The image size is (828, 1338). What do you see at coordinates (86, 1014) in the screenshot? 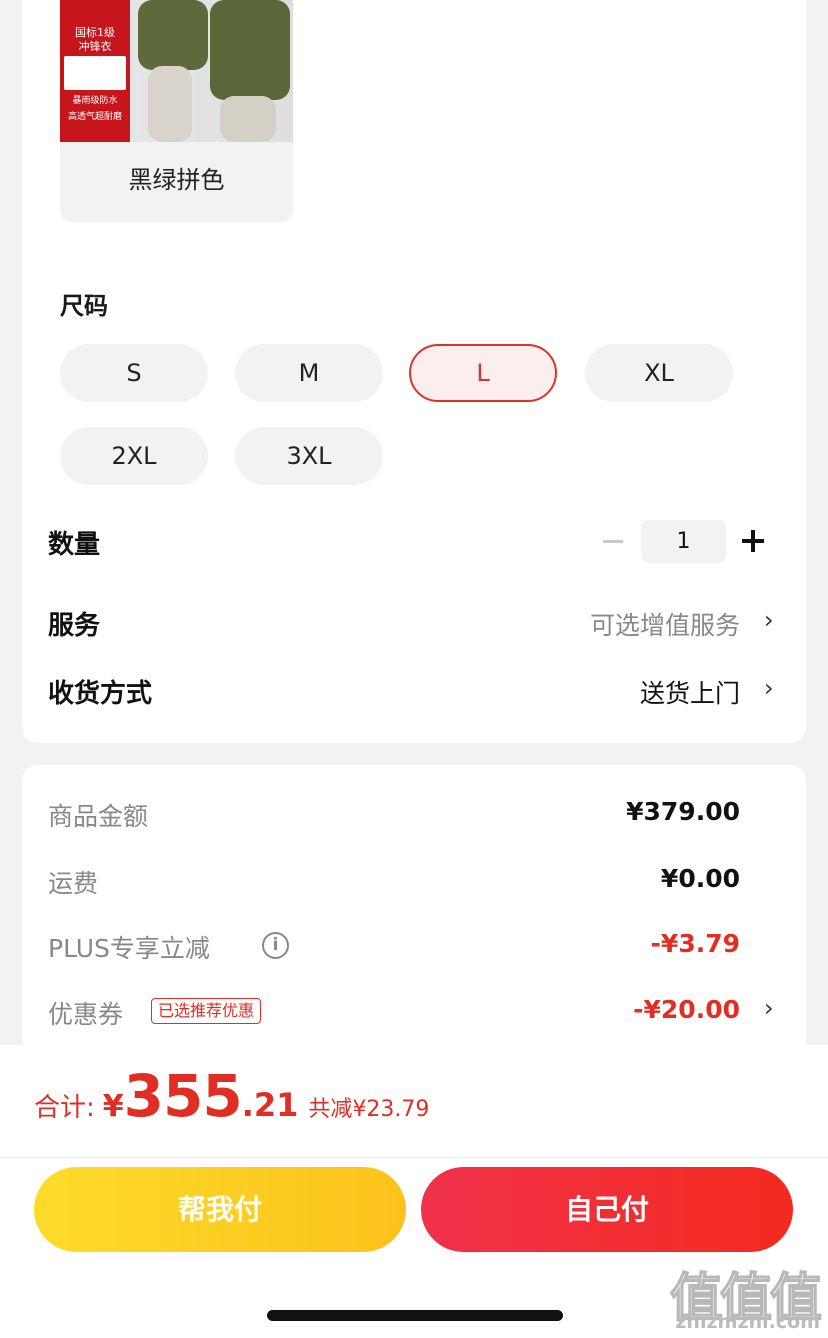
I see `coupon-label: 优惠券` at bounding box center [86, 1014].